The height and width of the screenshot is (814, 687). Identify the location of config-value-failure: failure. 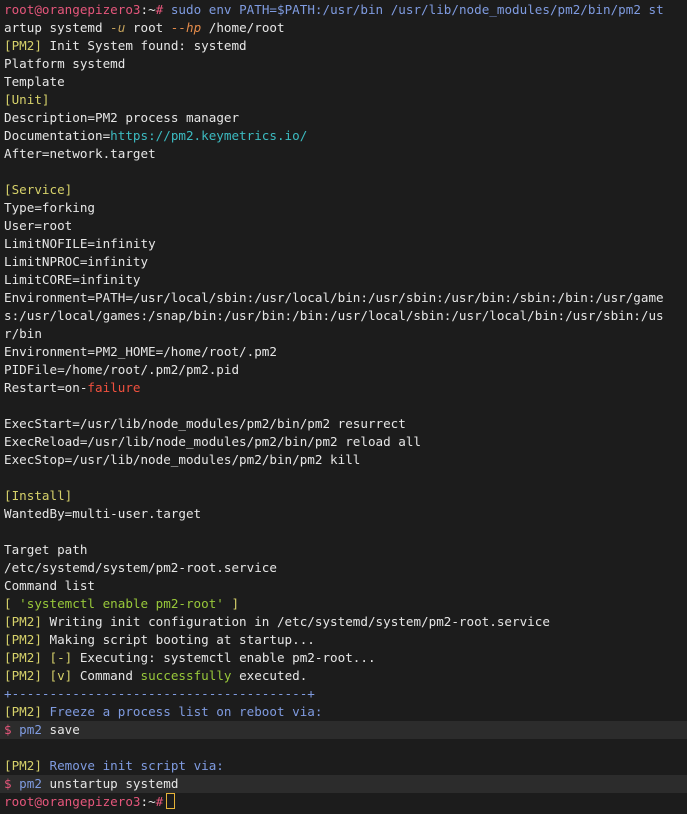
(114, 387).